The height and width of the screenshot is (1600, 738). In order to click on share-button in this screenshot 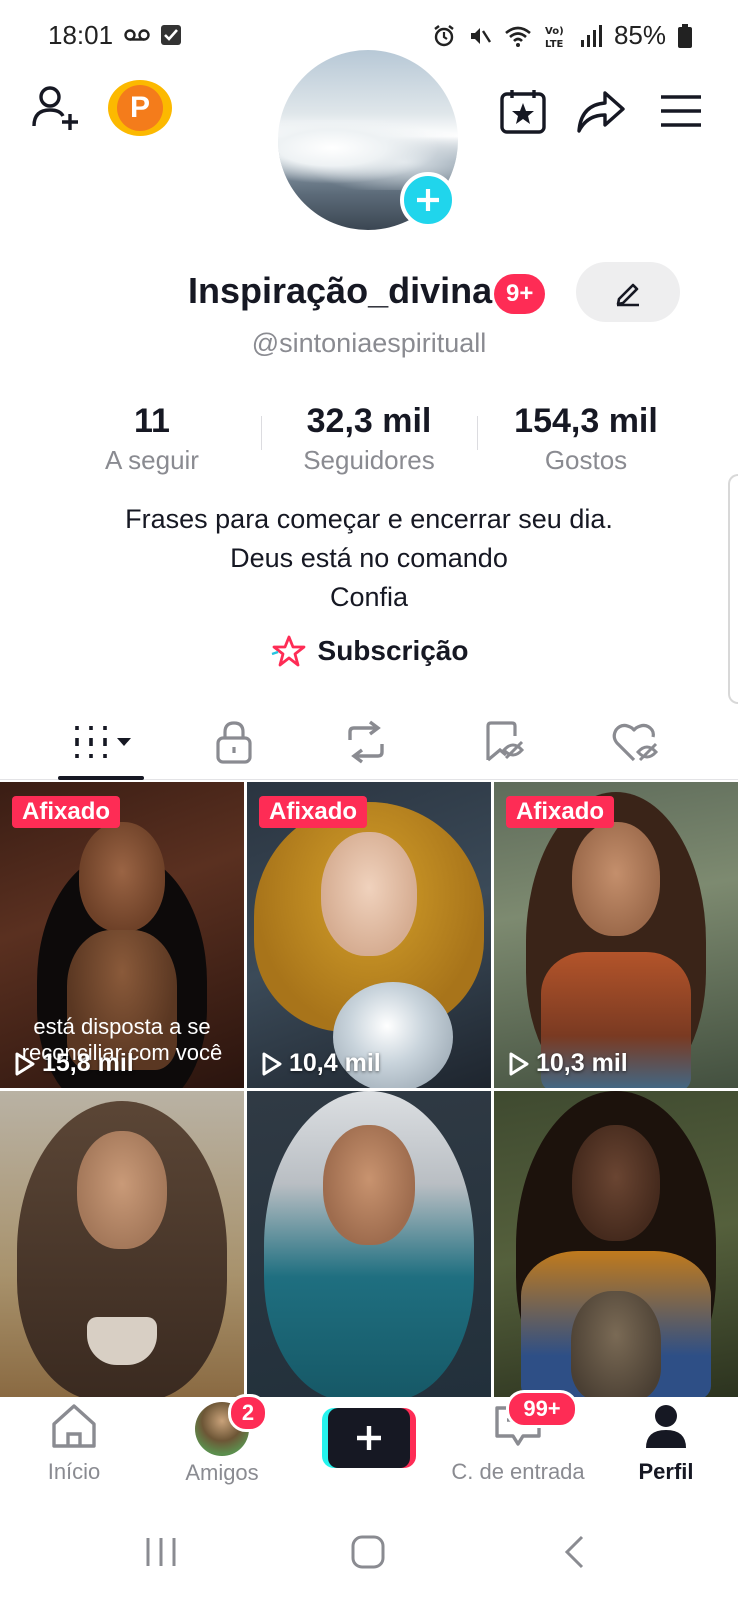, I will do `click(601, 111)`.